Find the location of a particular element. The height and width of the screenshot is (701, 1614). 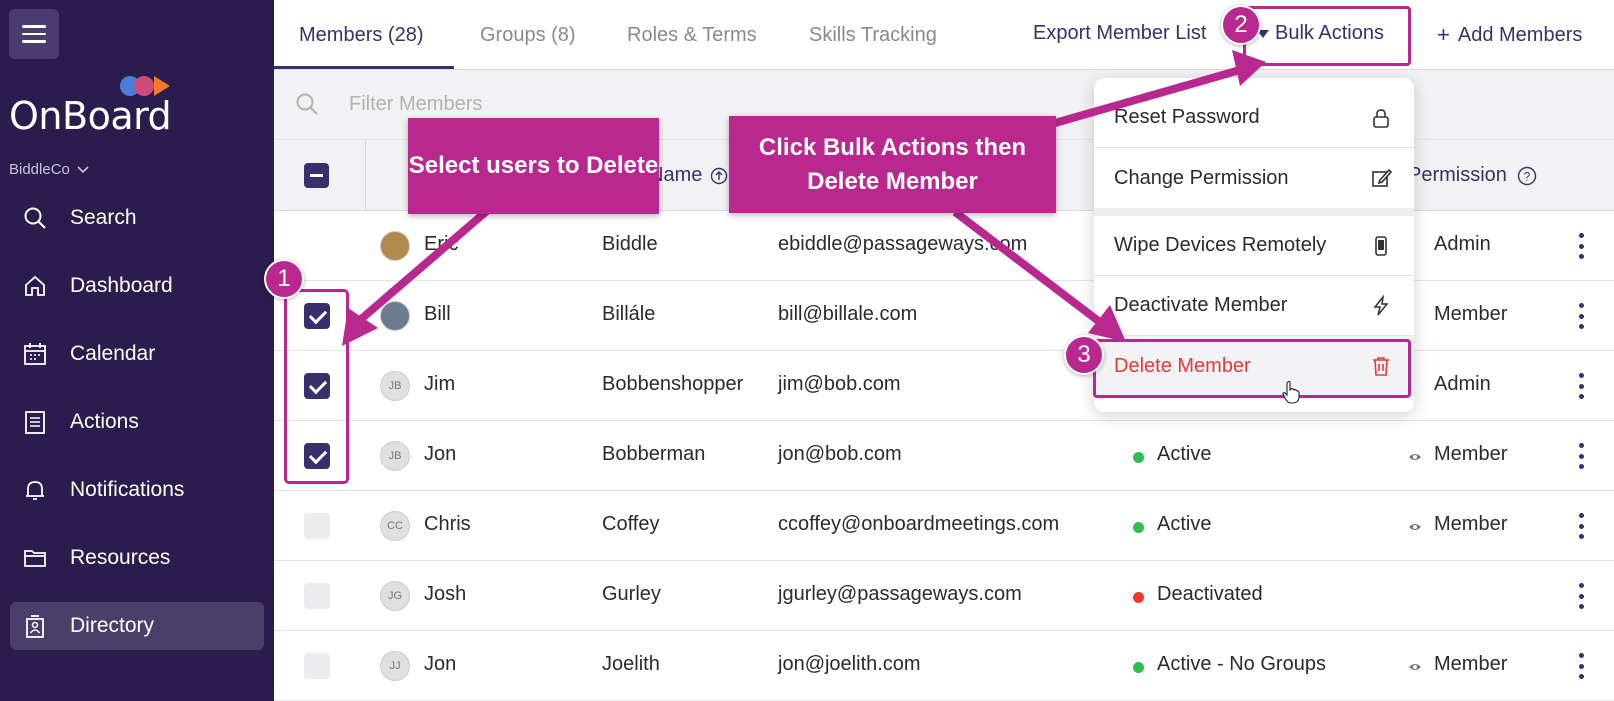

active-tab-indicator is located at coordinates (364, 67).